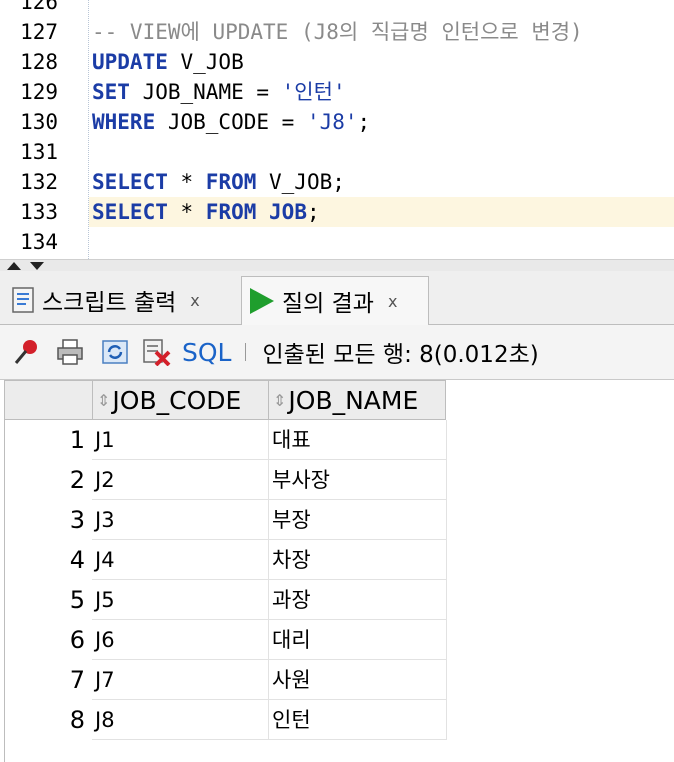 Image resolution: width=674 pixels, height=762 pixels. I want to click on pin-icon, so click(26, 352).